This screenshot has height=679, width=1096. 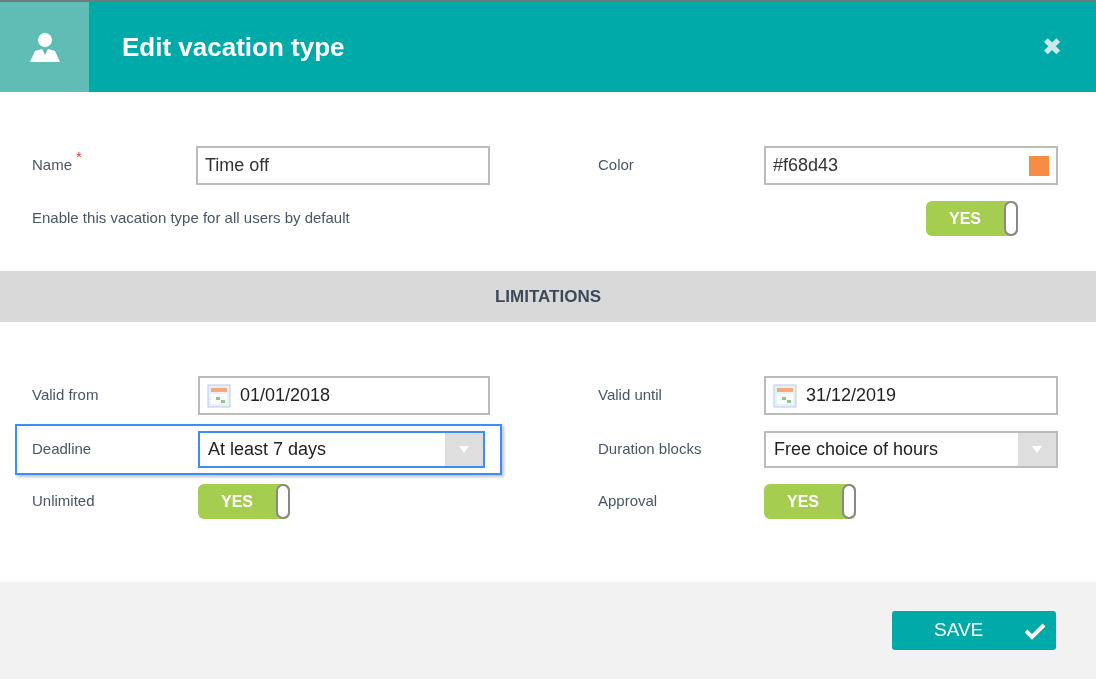 I want to click on field-label: Color, so click(x=616, y=165).